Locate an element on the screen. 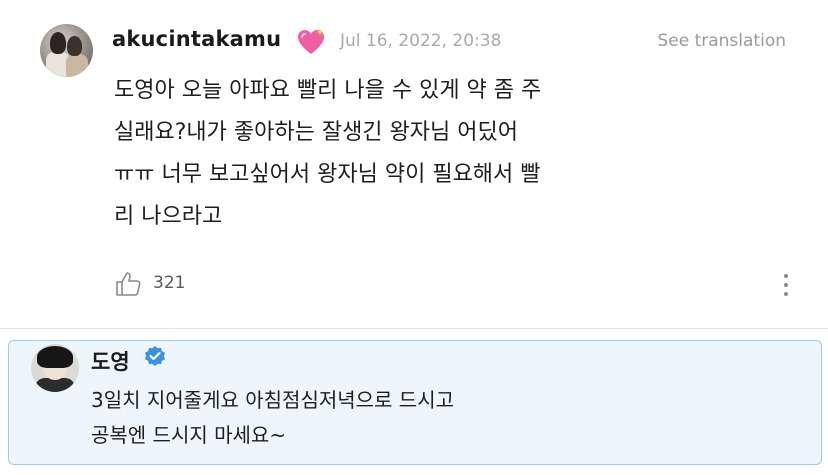 Image resolution: width=828 pixels, height=475 pixels. artist-name: 도영 is located at coordinates (110, 361).